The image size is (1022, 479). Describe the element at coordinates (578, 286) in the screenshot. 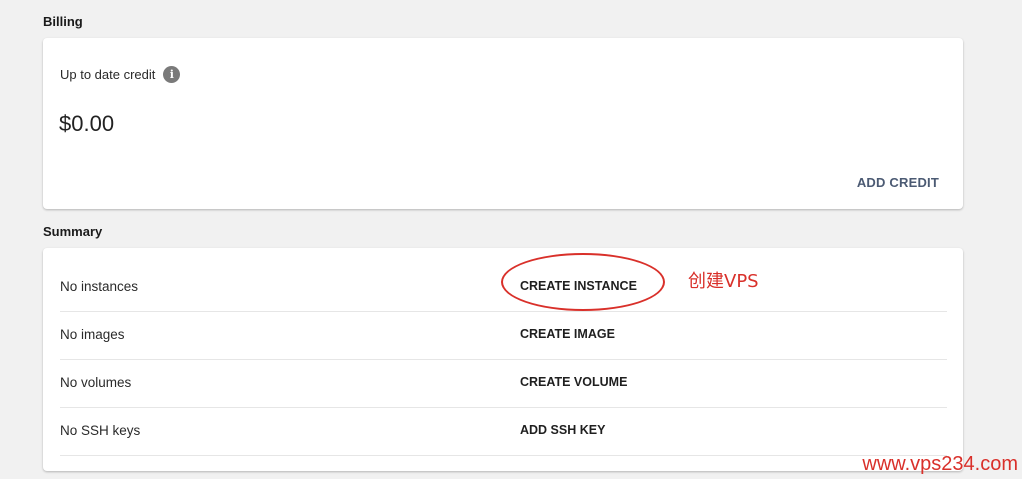

I see `create-instance-button: CREATE INSTANCE` at that location.